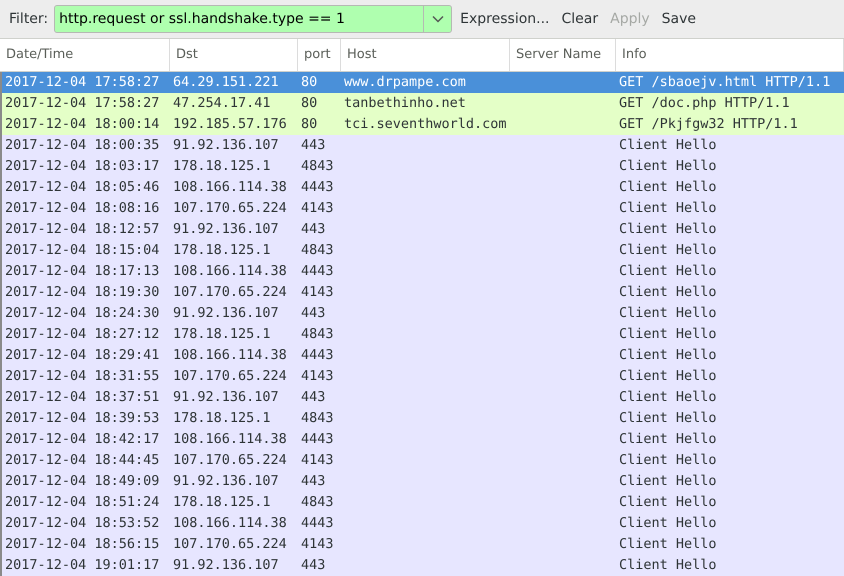 This screenshot has height=576, width=844. I want to click on packet-row: 2017-12-04 18:08:16 107.170.65.224 4143 Client Hello, so click(423, 208).